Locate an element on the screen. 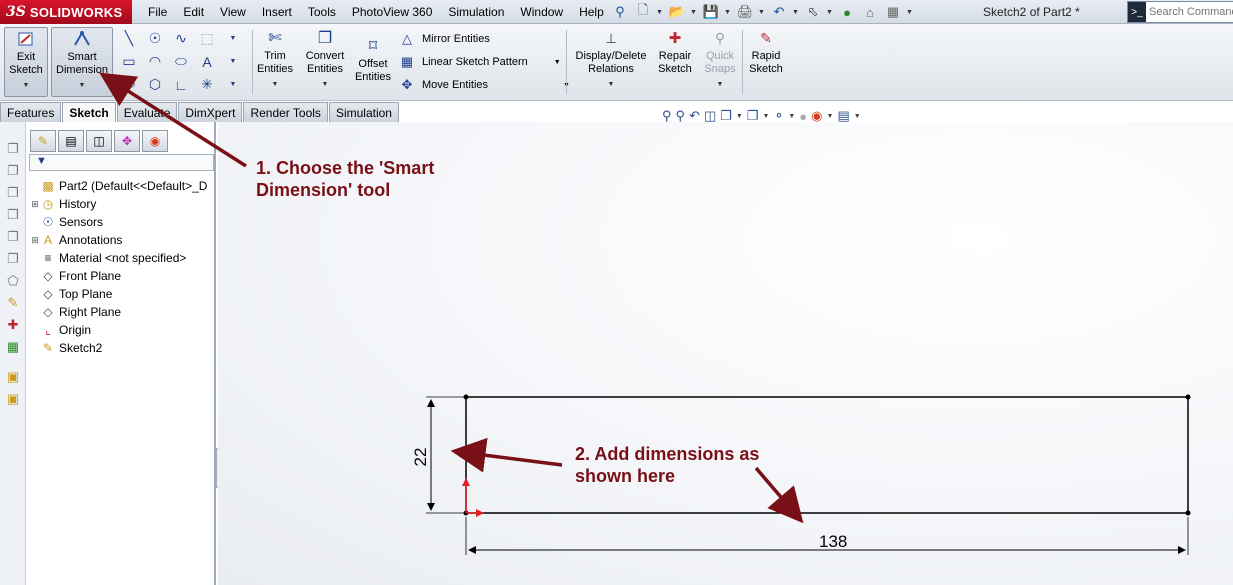 Image resolution: width=1233 pixels, height=585 pixels. loft-icon: ❐ is located at coordinates (13, 215).